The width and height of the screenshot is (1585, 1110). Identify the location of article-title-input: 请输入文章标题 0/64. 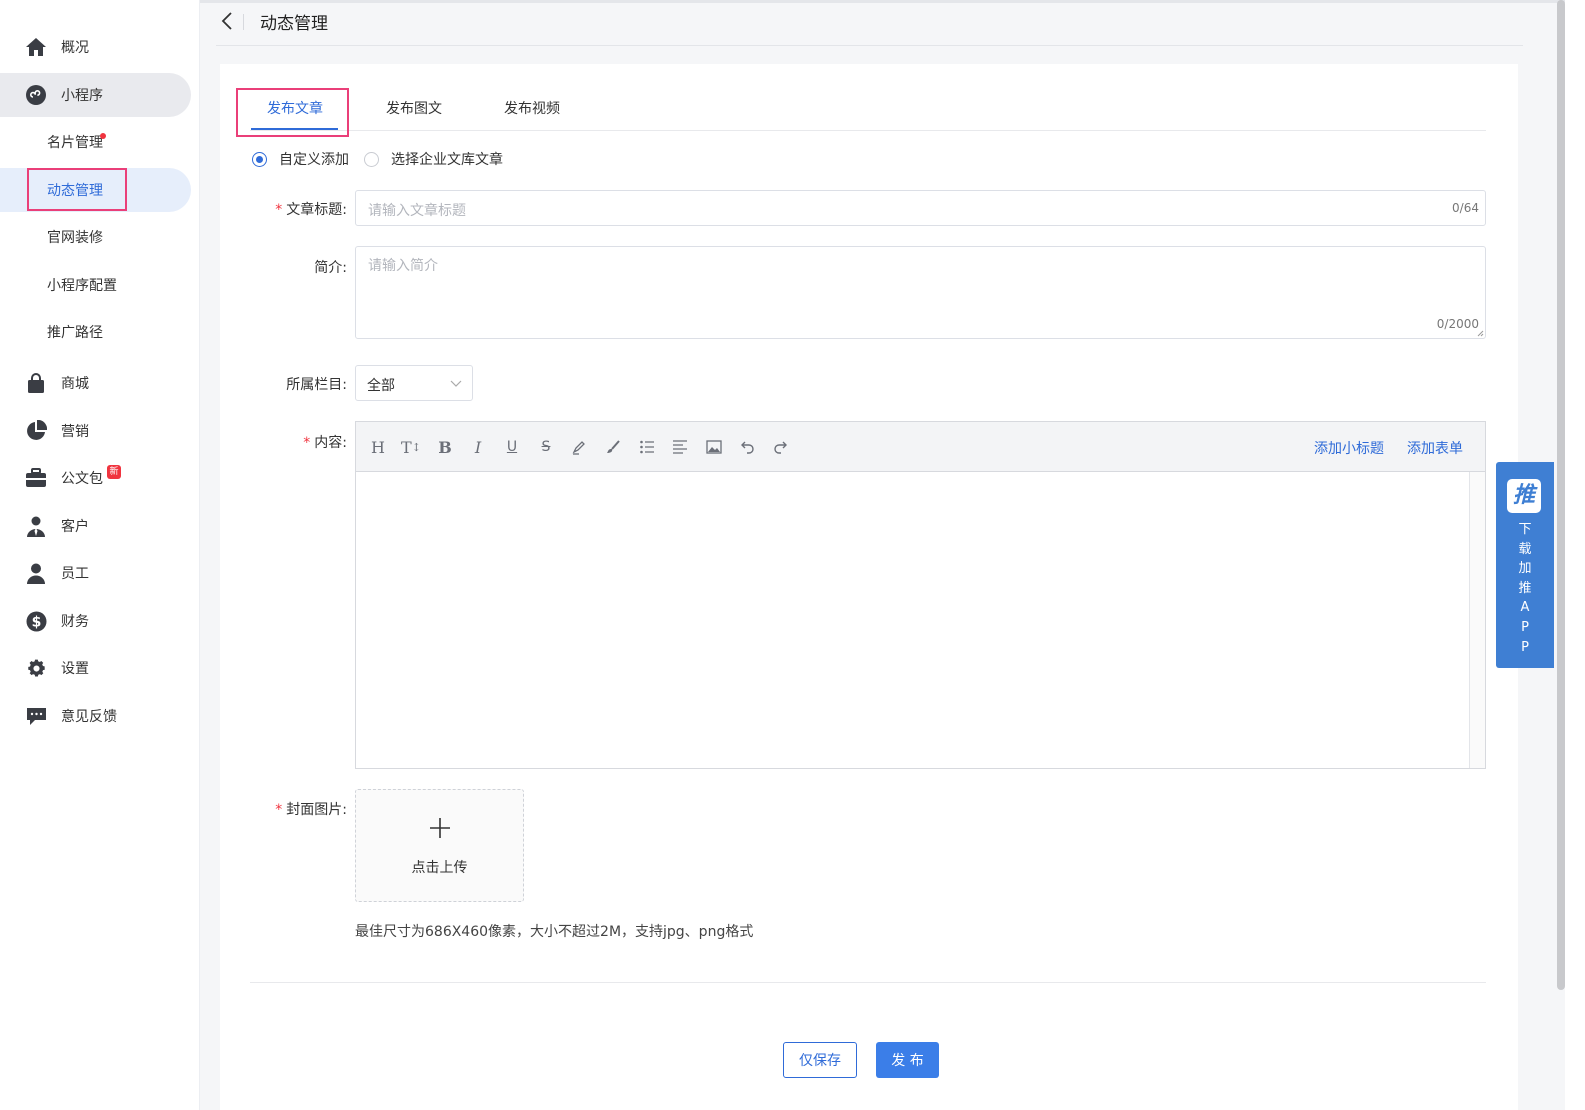
(920, 208).